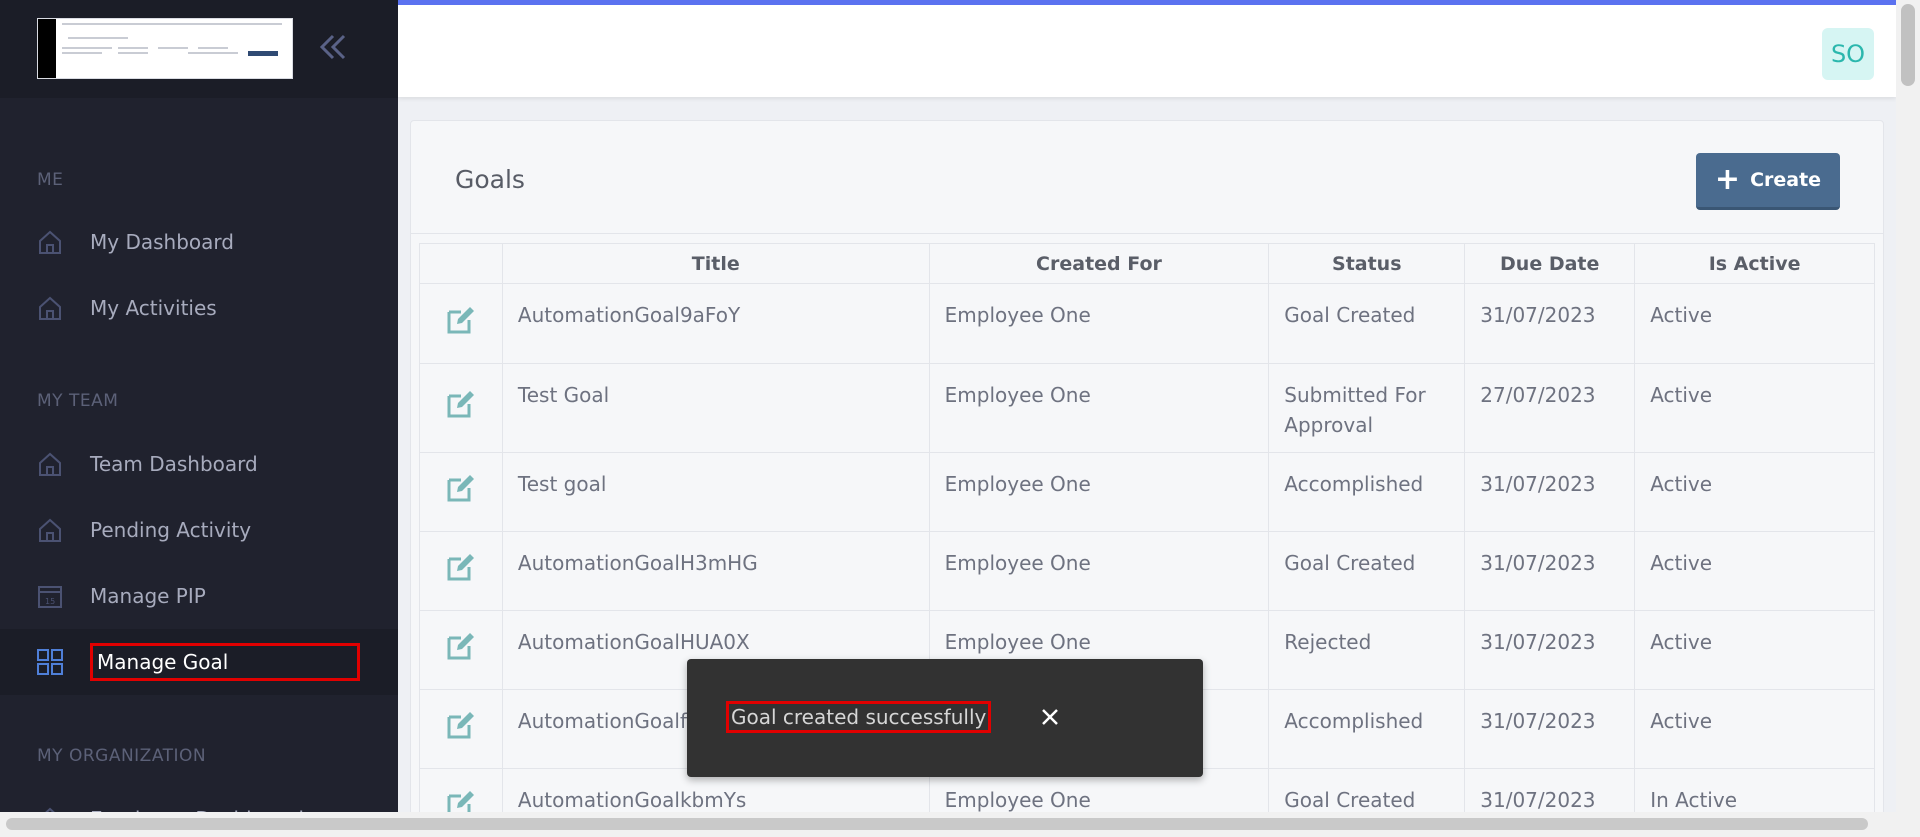 The image size is (1920, 837). Describe the element at coordinates (50, 180) in the screenshot. I see `section-label-me: ME` at that location.